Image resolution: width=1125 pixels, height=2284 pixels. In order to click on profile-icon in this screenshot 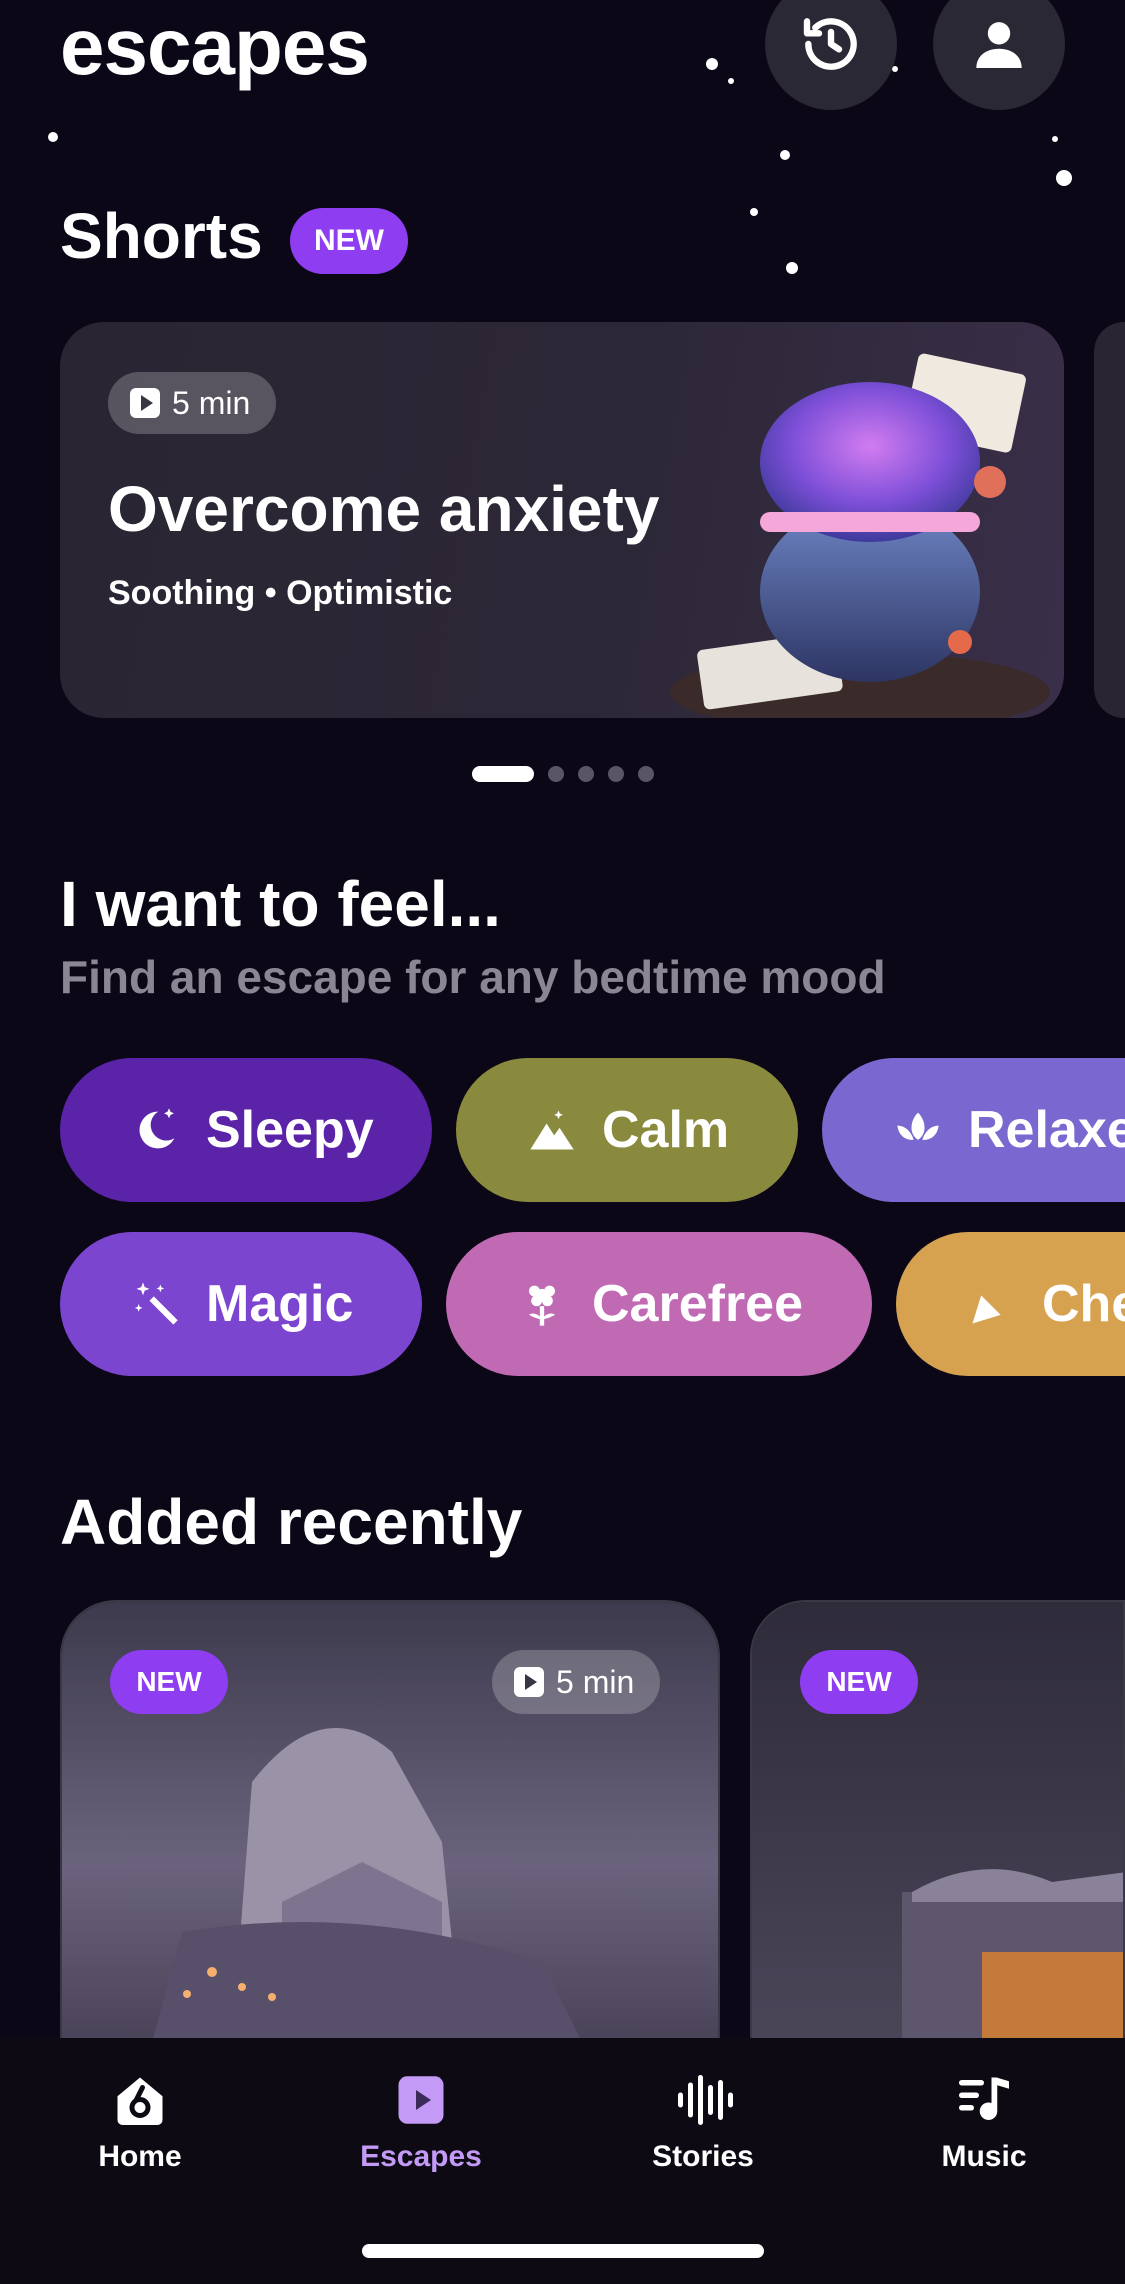, I will do `click(999, 45)`.